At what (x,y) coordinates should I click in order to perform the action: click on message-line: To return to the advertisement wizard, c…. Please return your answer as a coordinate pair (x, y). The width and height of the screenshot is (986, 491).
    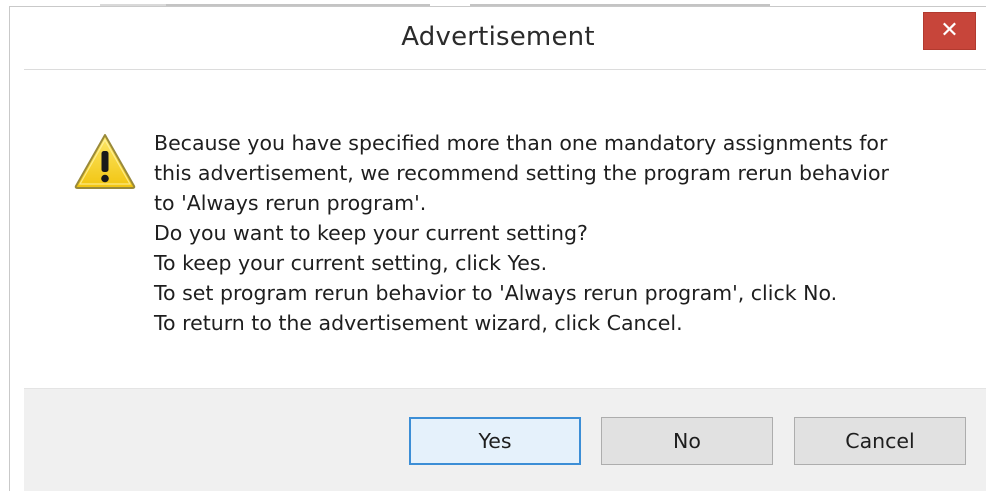
    Looking at the image, I should click on (418, 323).